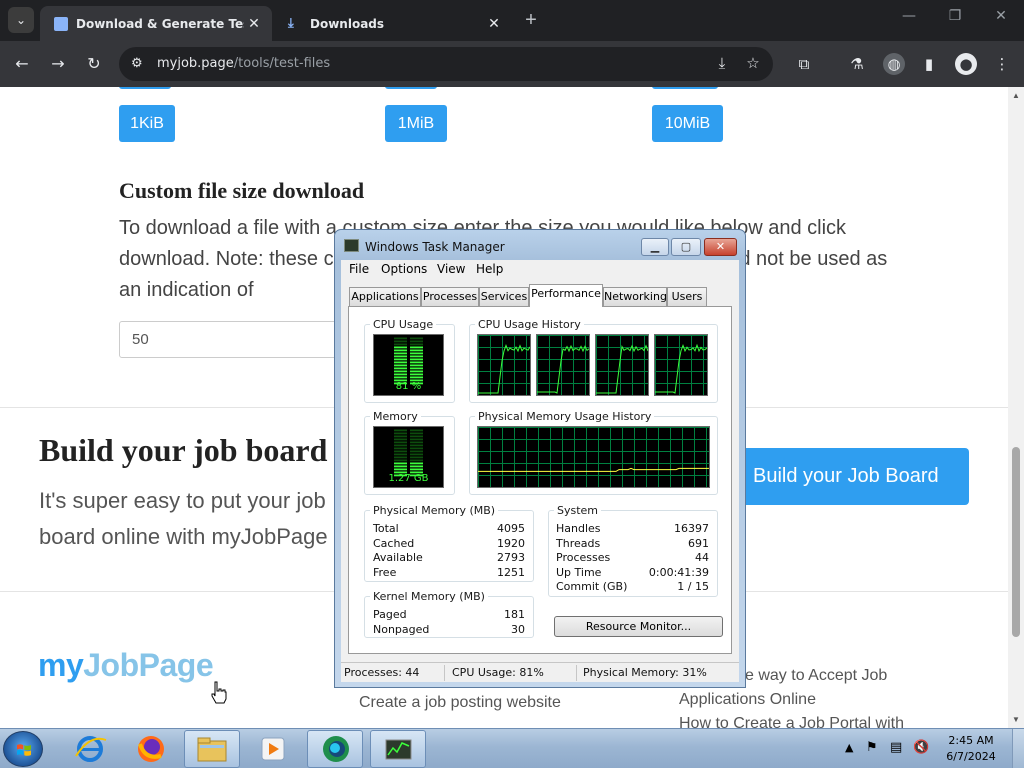  What do you see at coordinates (540, 244) in the screenshot?
I see `task-manager-titlebar: Windows Task Manager ▁ ▢ ✕` at bounding box center [540, 244].